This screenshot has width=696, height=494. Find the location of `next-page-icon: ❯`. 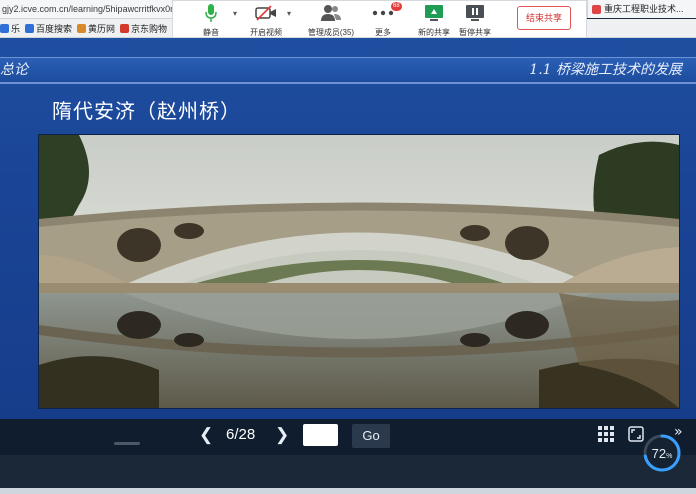

next-page-icon: ❯ is located at coordinates (282, 435).